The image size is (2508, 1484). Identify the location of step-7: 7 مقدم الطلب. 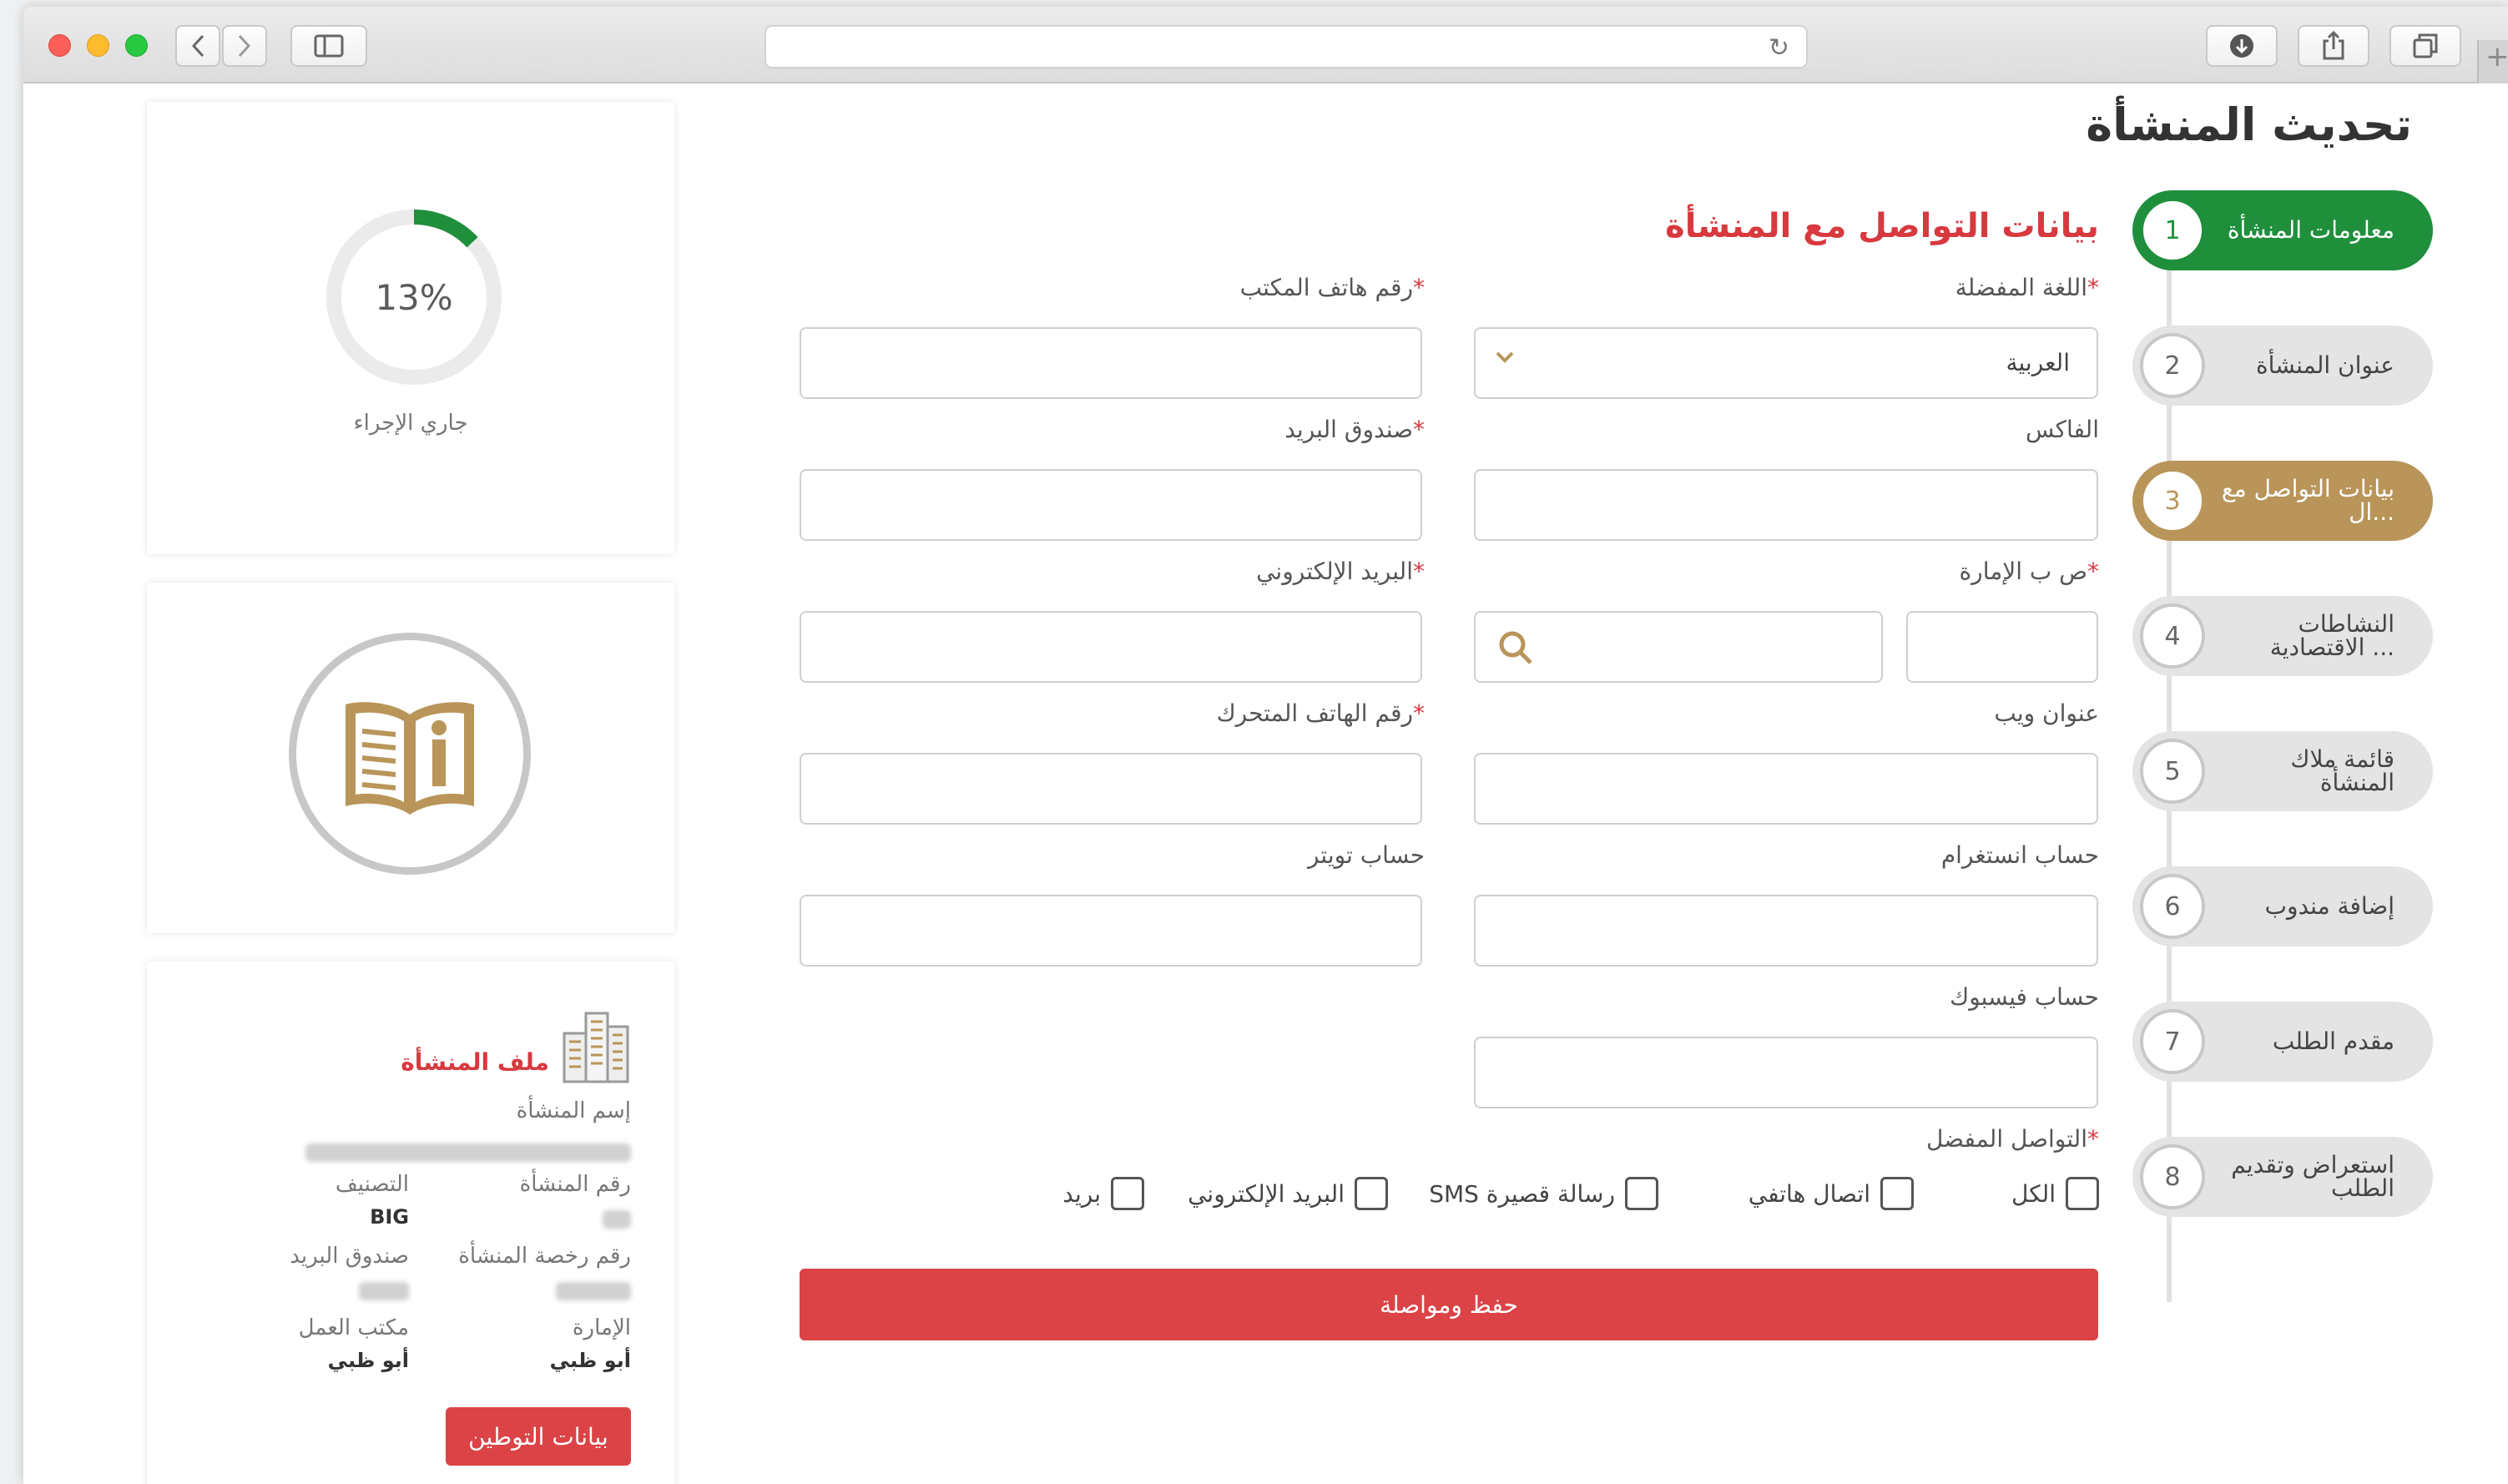
(2282, 1042).